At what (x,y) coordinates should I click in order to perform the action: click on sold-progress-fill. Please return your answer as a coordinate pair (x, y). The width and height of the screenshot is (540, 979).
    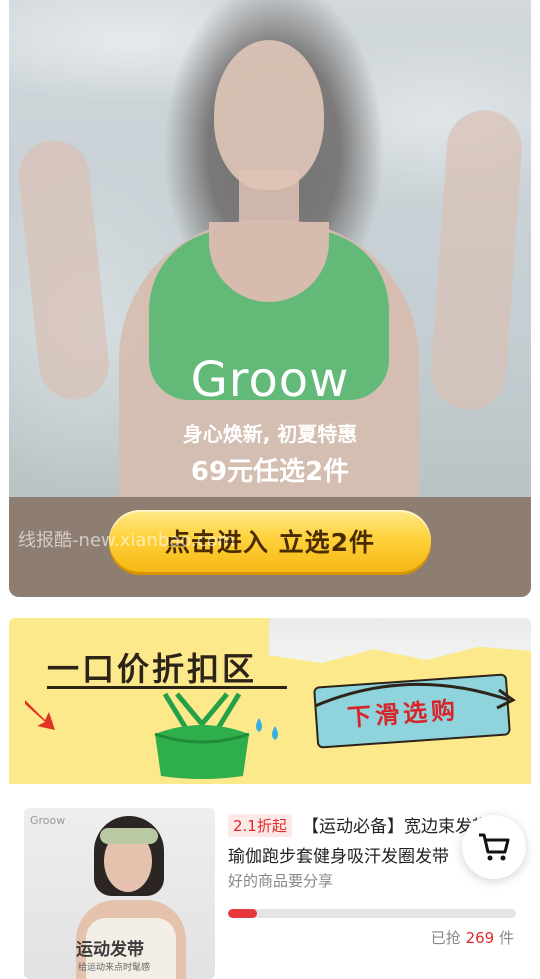
    Looking at the image, I should click on (242, 913).